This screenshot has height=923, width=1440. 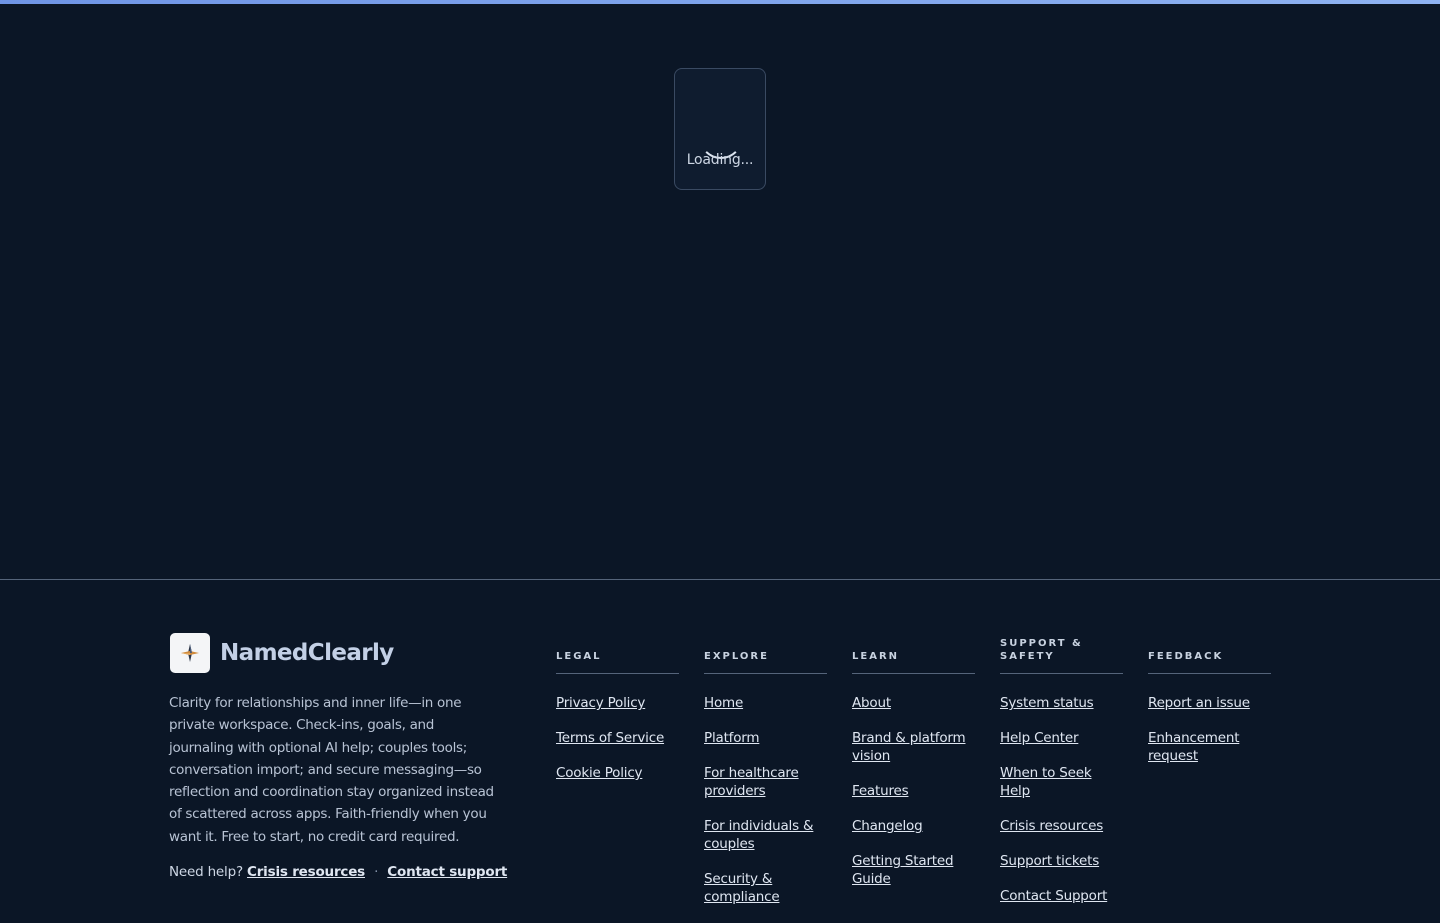 What do you see at coordinates (617, 656) in the screenshot?
I see `column-heading: LEGAL` at bounding box center [617, 656].